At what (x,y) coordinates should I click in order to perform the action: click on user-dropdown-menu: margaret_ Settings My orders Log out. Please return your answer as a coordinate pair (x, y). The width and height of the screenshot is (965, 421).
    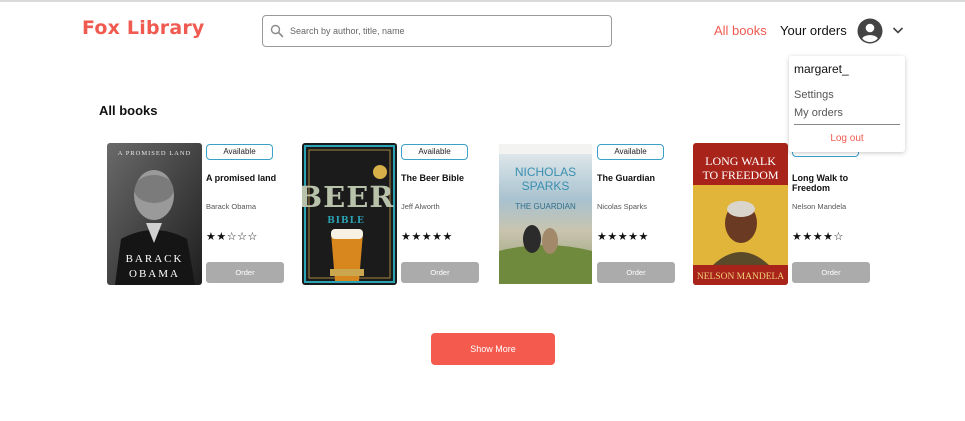
    Looking at the image, I should click on (847, 104).